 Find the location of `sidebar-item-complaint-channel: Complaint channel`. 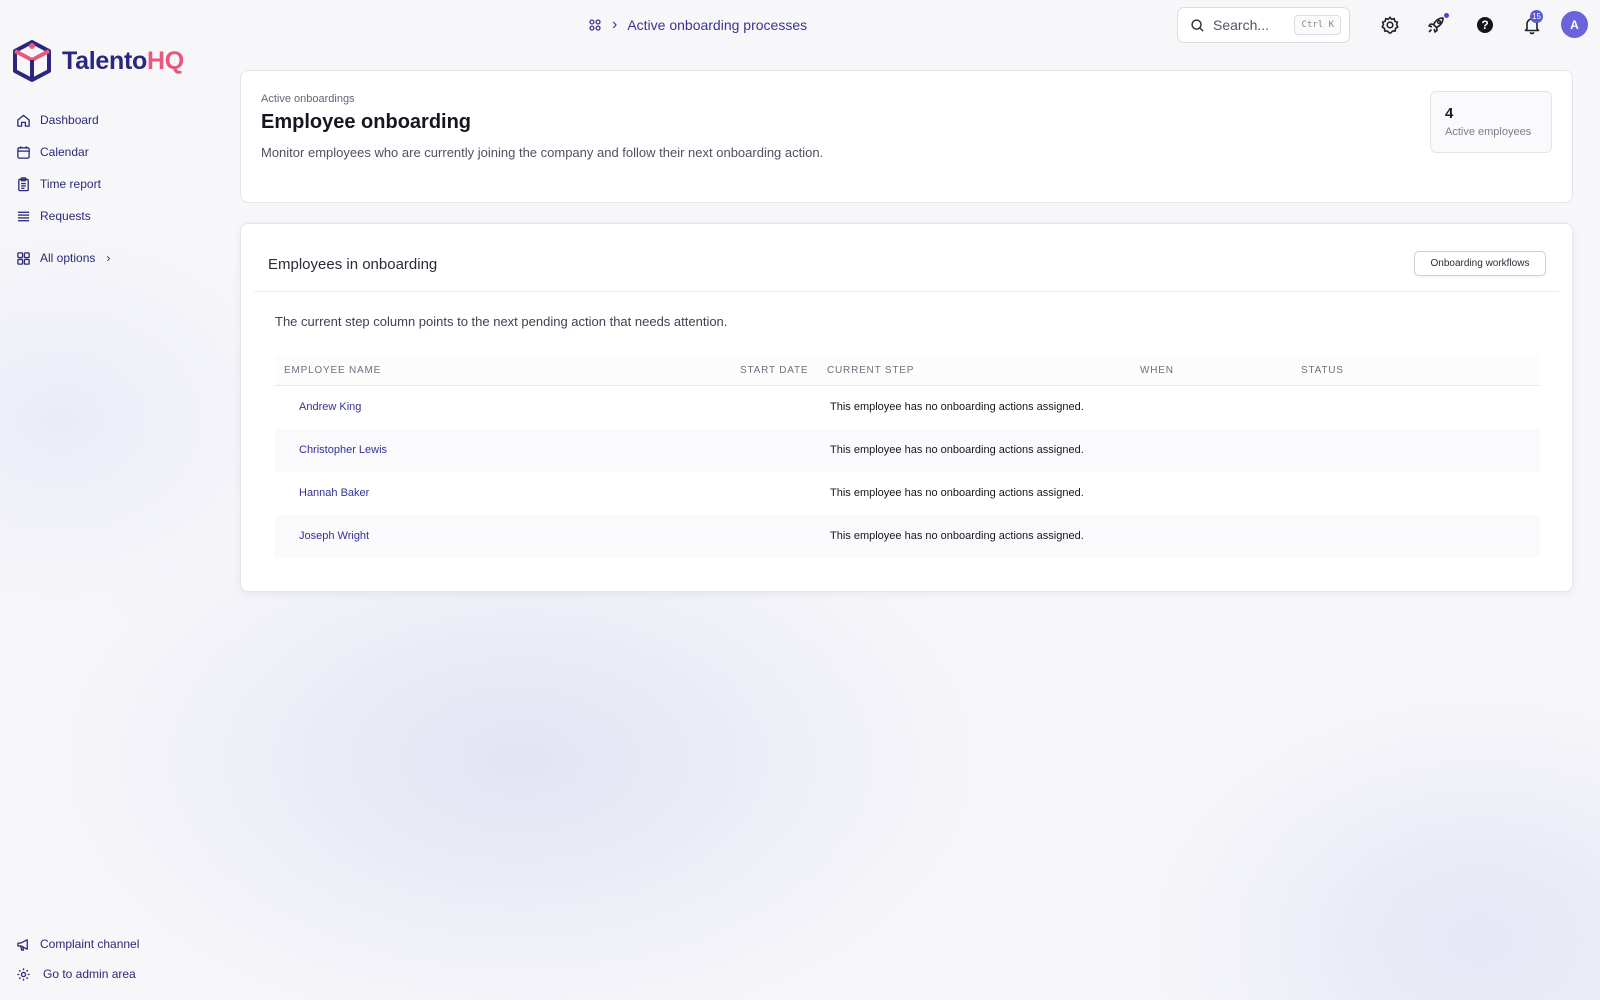

sidebar-item-complaint-channel: Complaint channel is located at coordinates (77, 944).